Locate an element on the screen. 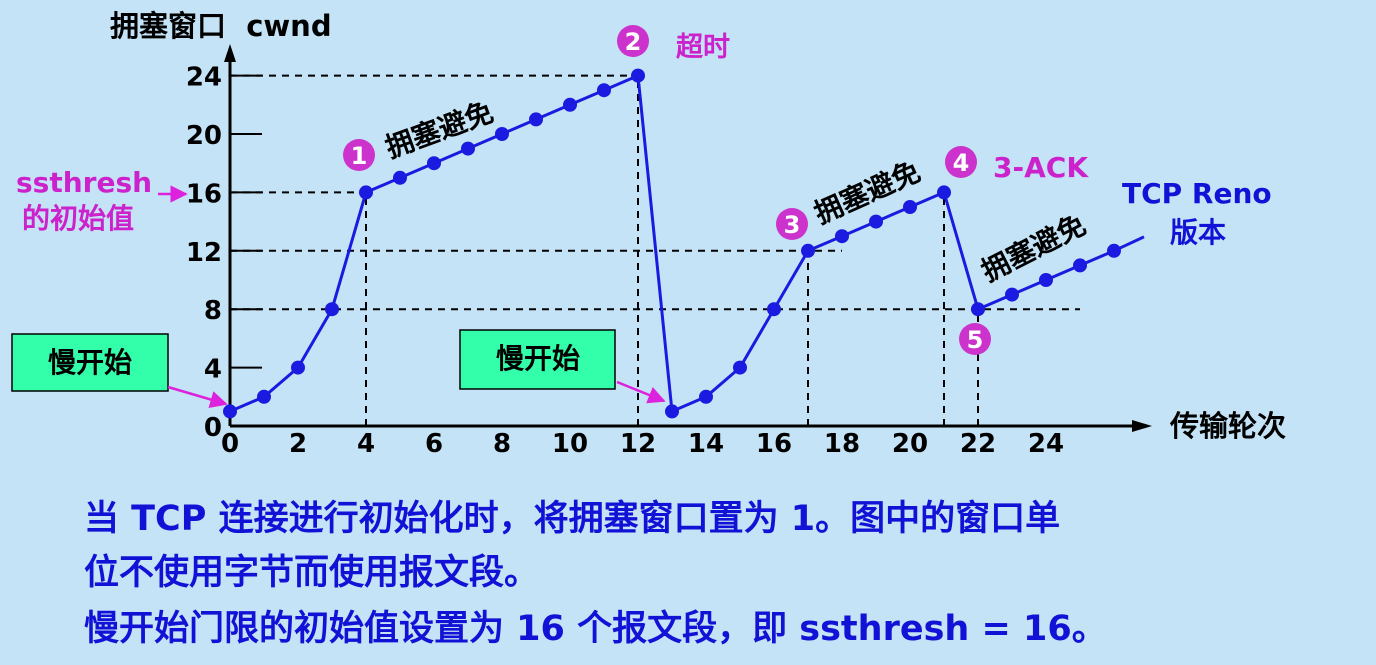 This screenshot has width=1376, height=665. marker-1: 1 is located at coordinates (359, 155).